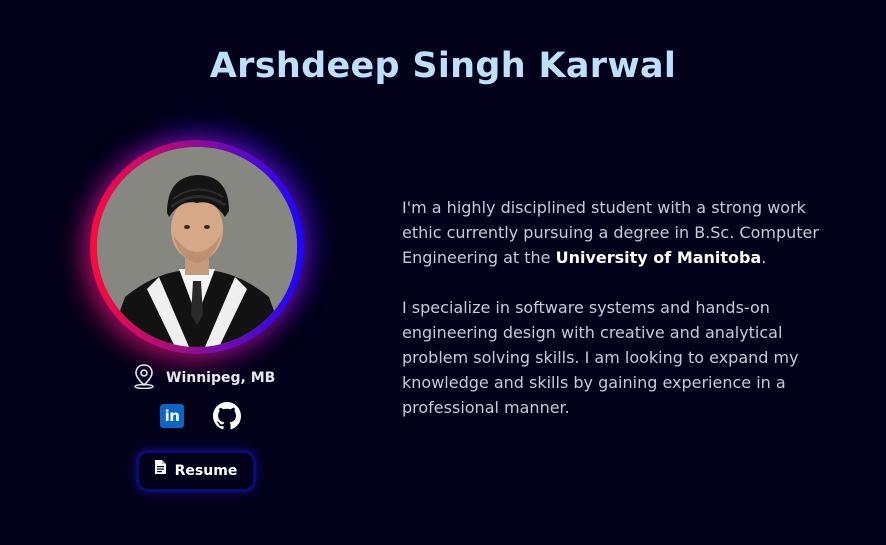 This screenshot has height=545, width=886. Describe the element at coordinates (200, 416) in the screenshot. I see `social-links: in` at that location.